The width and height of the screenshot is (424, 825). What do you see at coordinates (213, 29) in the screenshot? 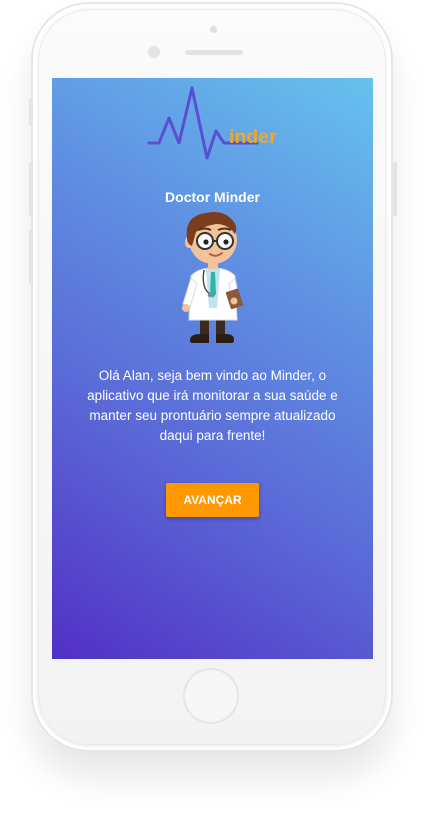
I see `front-sensor` at bounding box center [213, 29].